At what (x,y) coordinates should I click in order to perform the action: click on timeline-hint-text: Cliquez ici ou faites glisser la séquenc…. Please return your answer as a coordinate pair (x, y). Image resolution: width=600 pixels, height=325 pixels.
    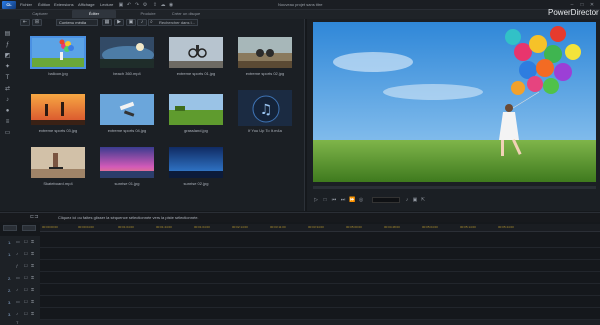
    Looking at the image, I should click on (128, 217).